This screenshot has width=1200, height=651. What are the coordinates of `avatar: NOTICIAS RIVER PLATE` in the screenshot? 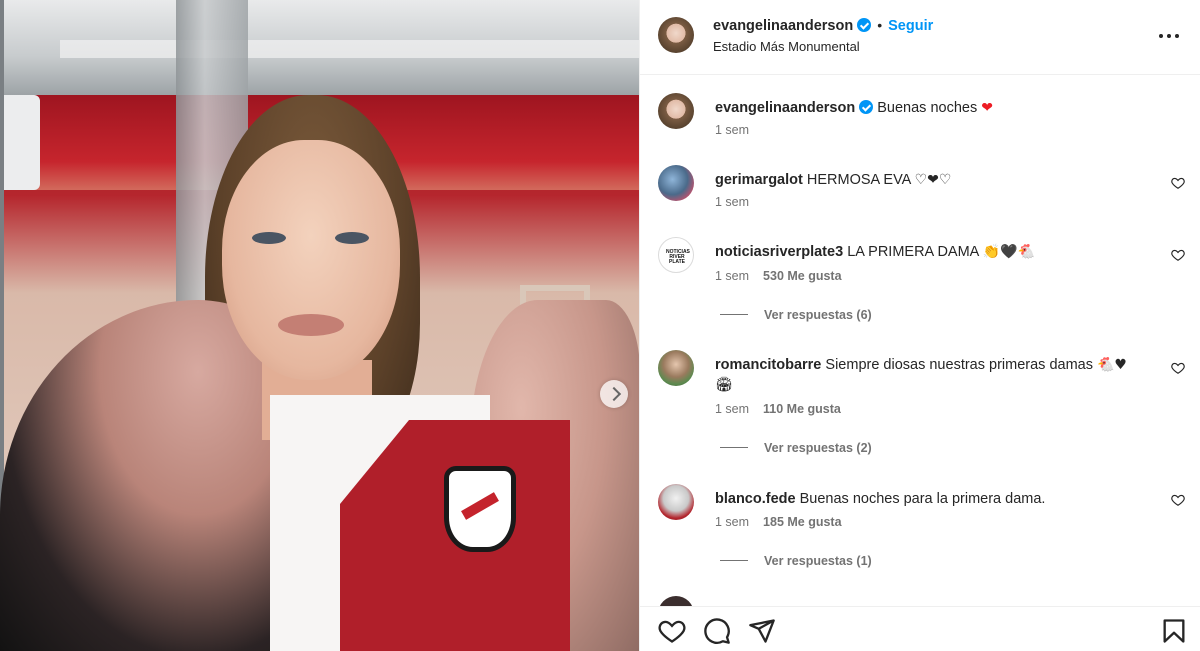 It's located at (676, 255).